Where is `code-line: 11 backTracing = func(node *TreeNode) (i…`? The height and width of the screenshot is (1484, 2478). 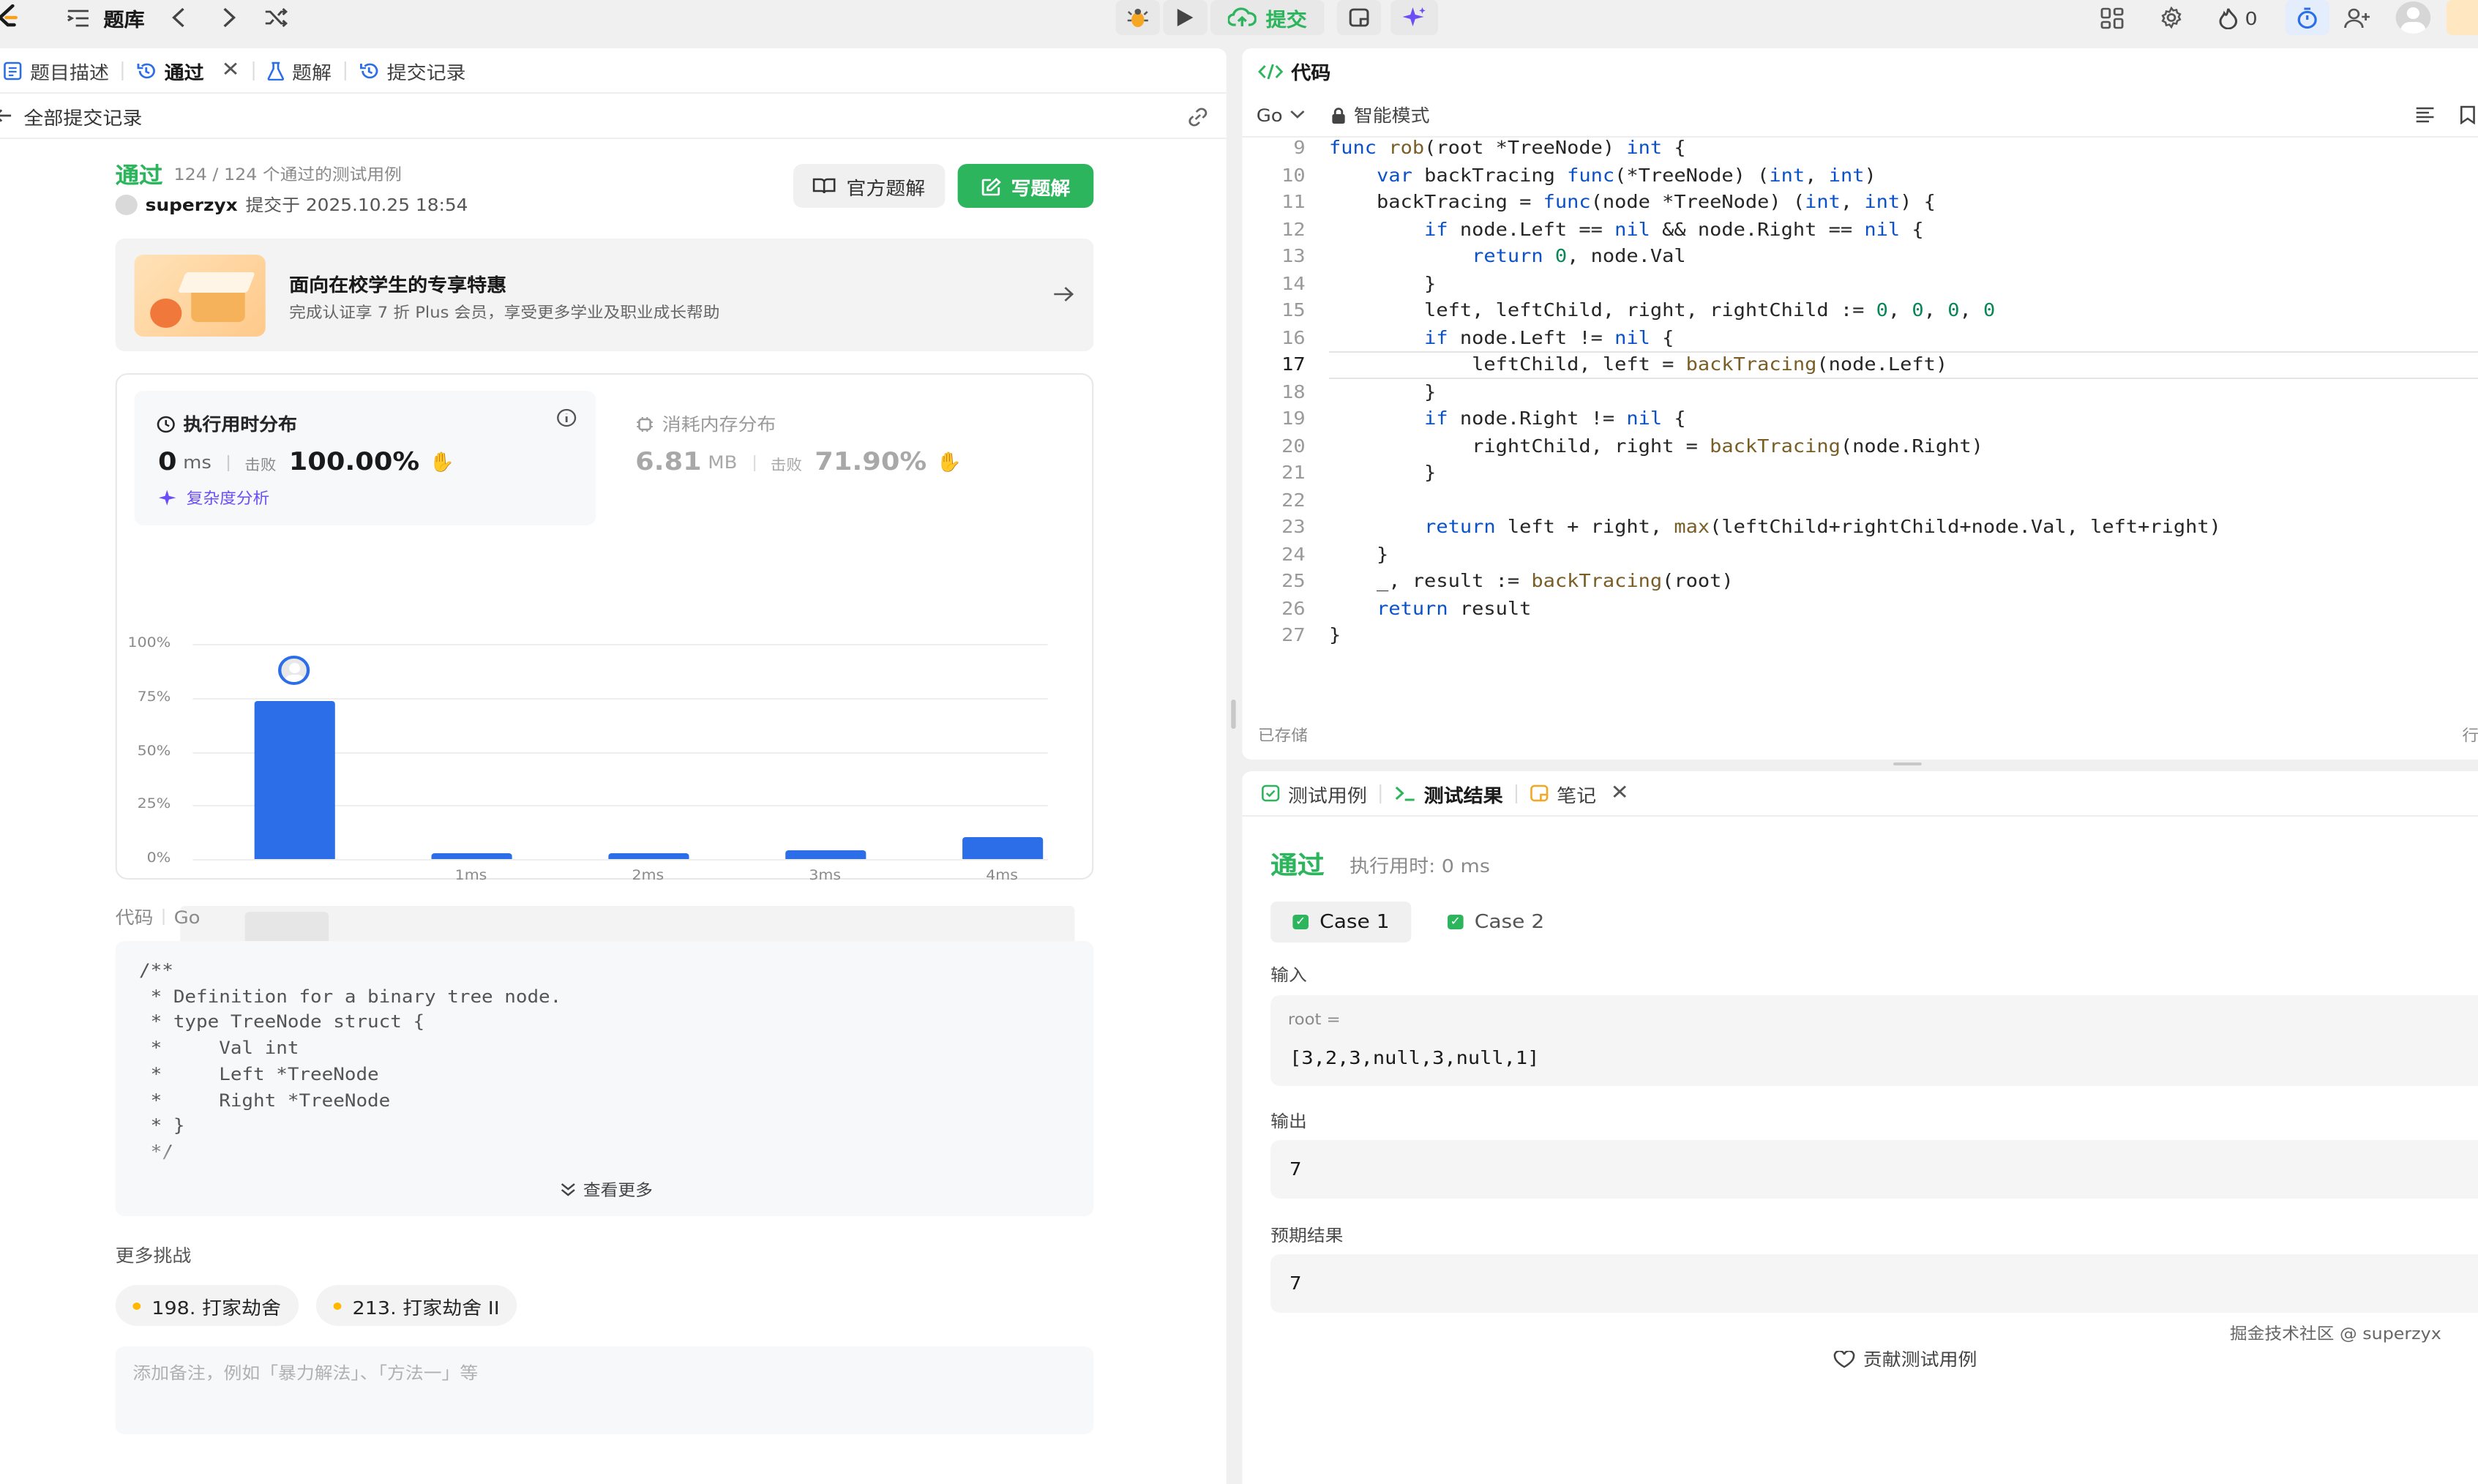
code-line: 11 backTracing = func(node *TreeNode) (i… is located at coordinates (1860, 202).